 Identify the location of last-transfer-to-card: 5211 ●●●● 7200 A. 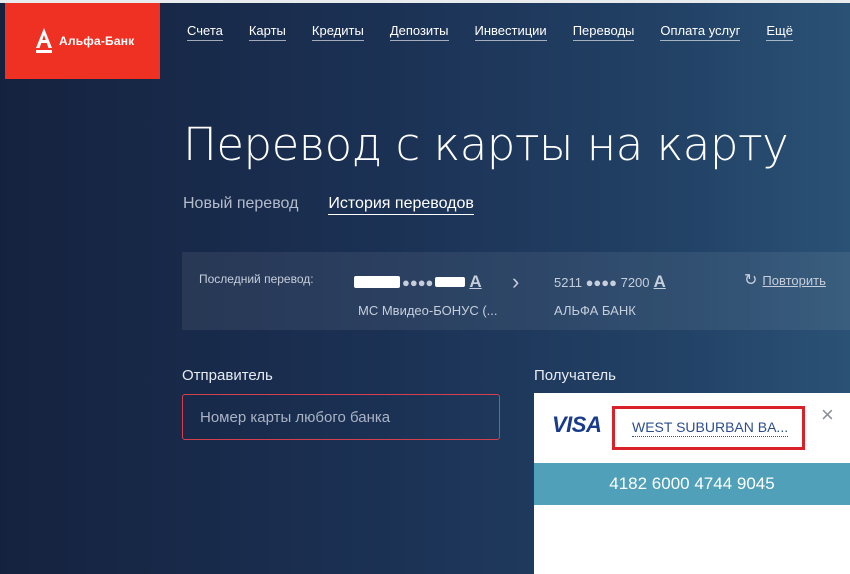
(610, 282).